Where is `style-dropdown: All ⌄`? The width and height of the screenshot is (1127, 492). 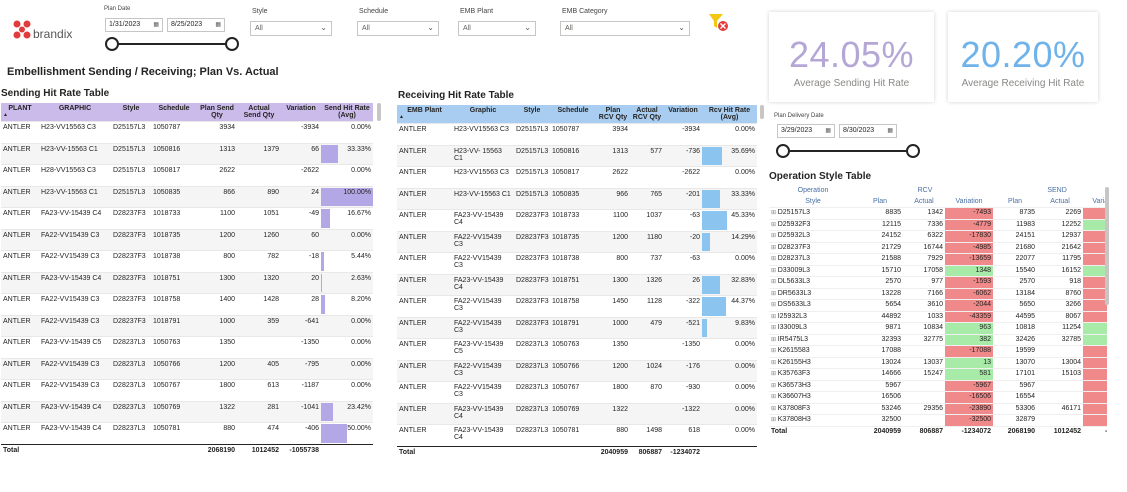 style-dropdown: All ⌄ is located at coordinates (291, 28).